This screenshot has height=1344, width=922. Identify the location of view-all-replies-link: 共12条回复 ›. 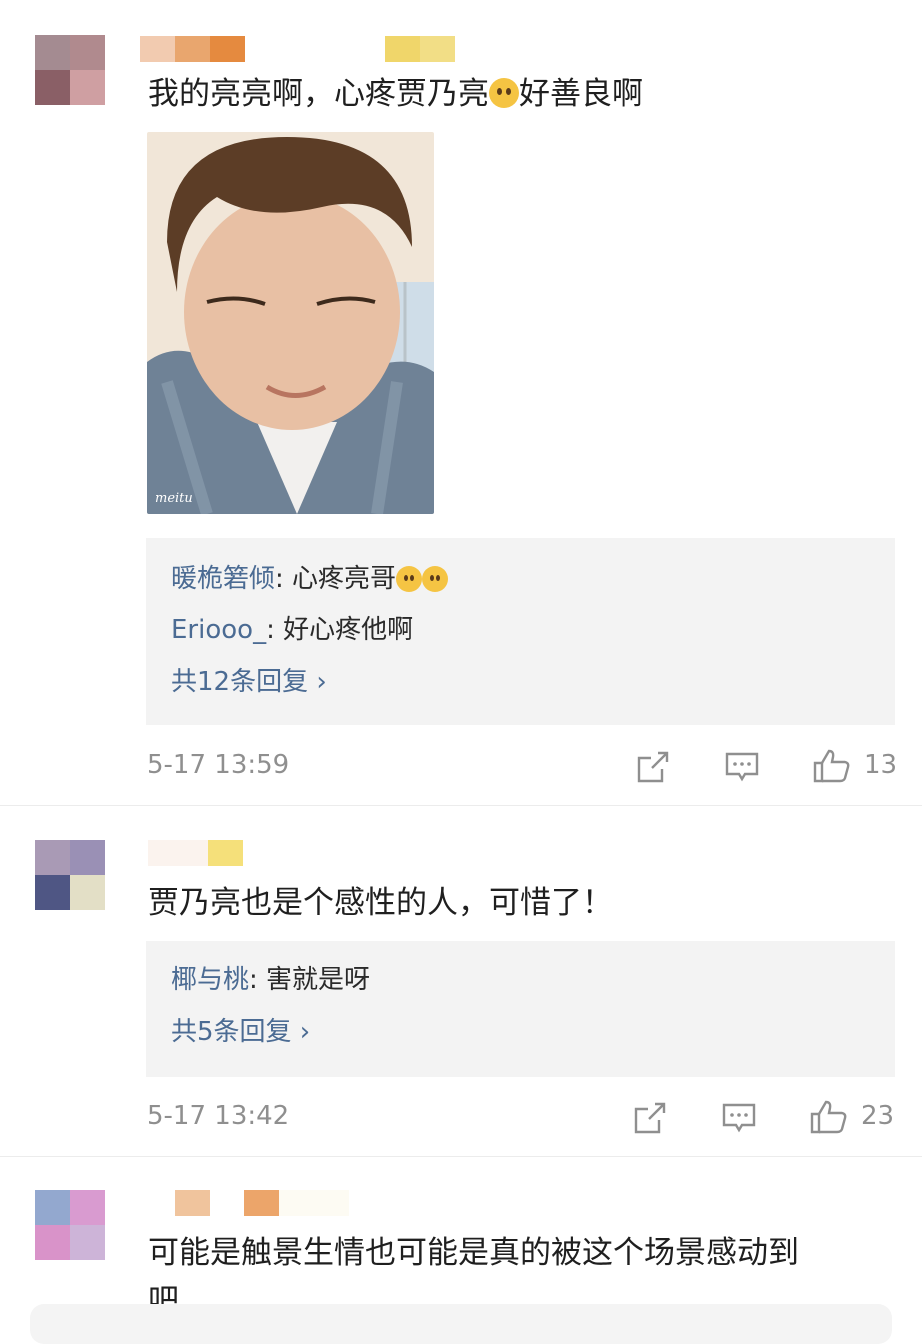
(249, 682).